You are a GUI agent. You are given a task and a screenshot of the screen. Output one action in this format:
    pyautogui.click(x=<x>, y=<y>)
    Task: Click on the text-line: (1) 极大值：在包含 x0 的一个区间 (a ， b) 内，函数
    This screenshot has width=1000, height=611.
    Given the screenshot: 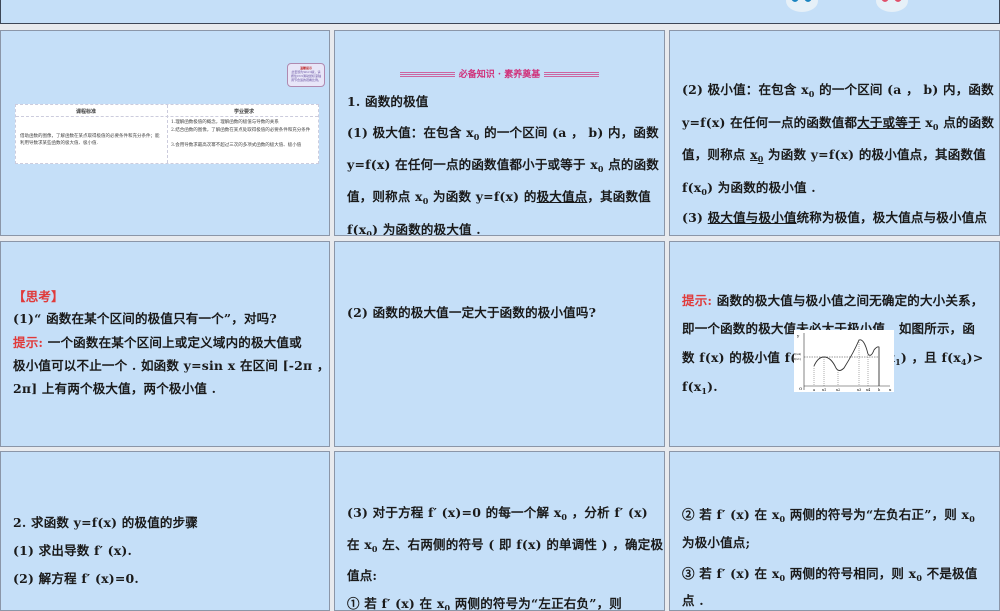 What is the action you would take?
    pyautogui.click(x=503, y=132)
    